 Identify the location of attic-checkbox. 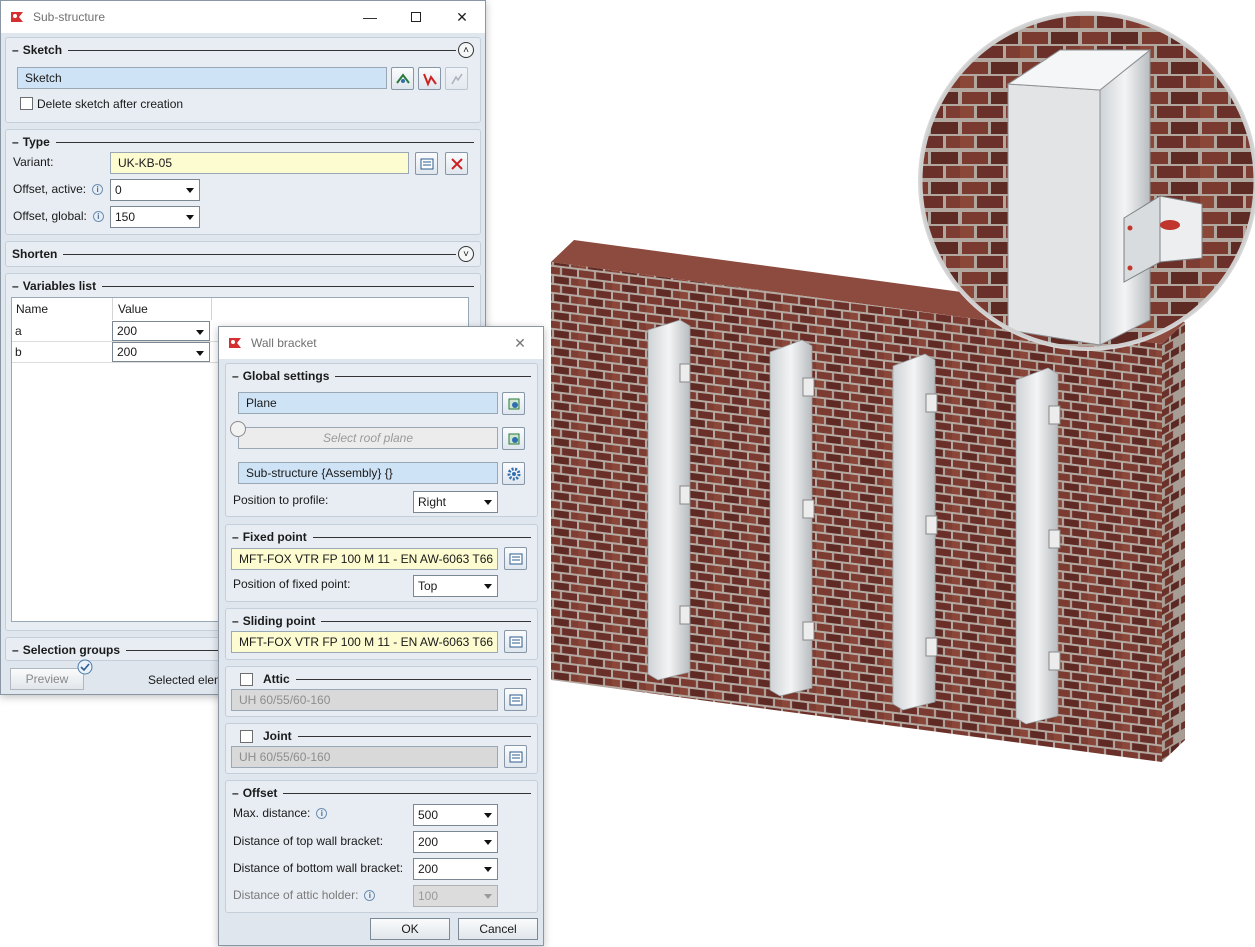
(246, 679).